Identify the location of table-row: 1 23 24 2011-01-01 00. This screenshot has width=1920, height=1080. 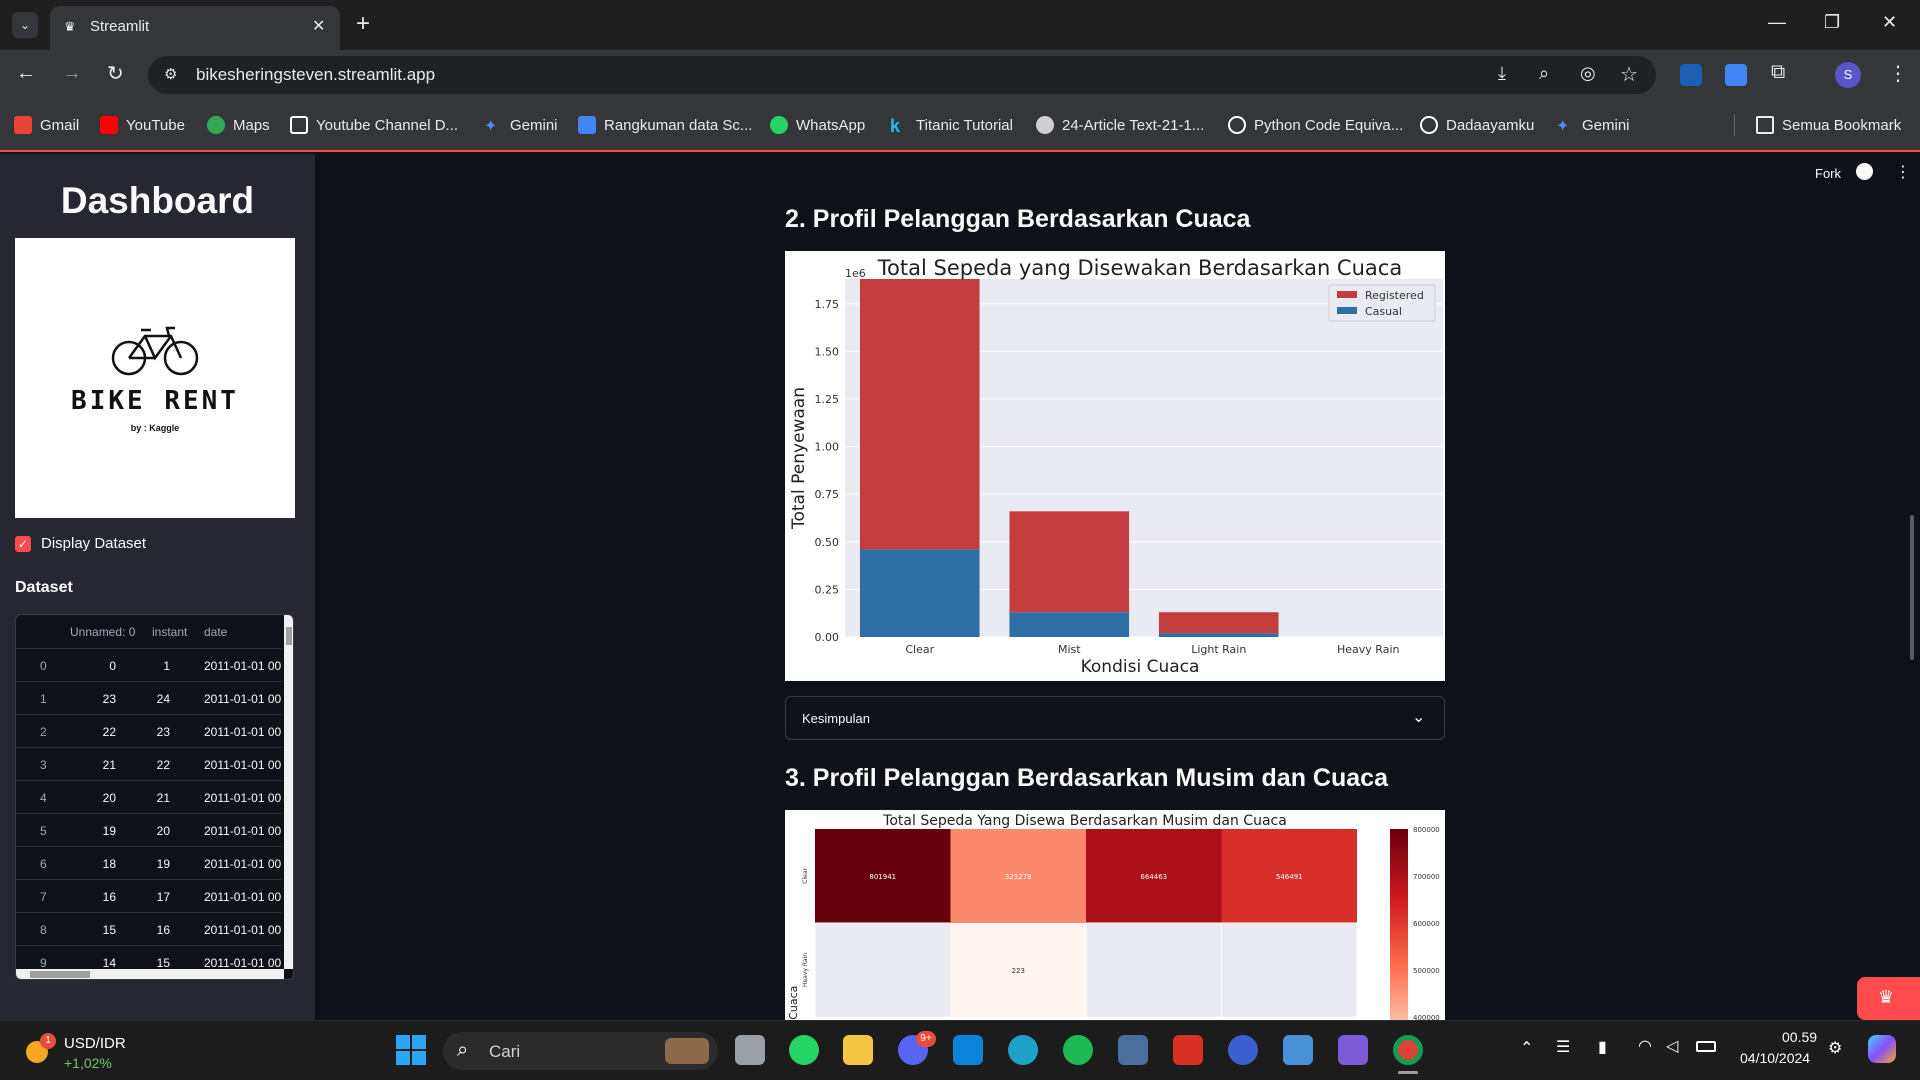
(149, 698).